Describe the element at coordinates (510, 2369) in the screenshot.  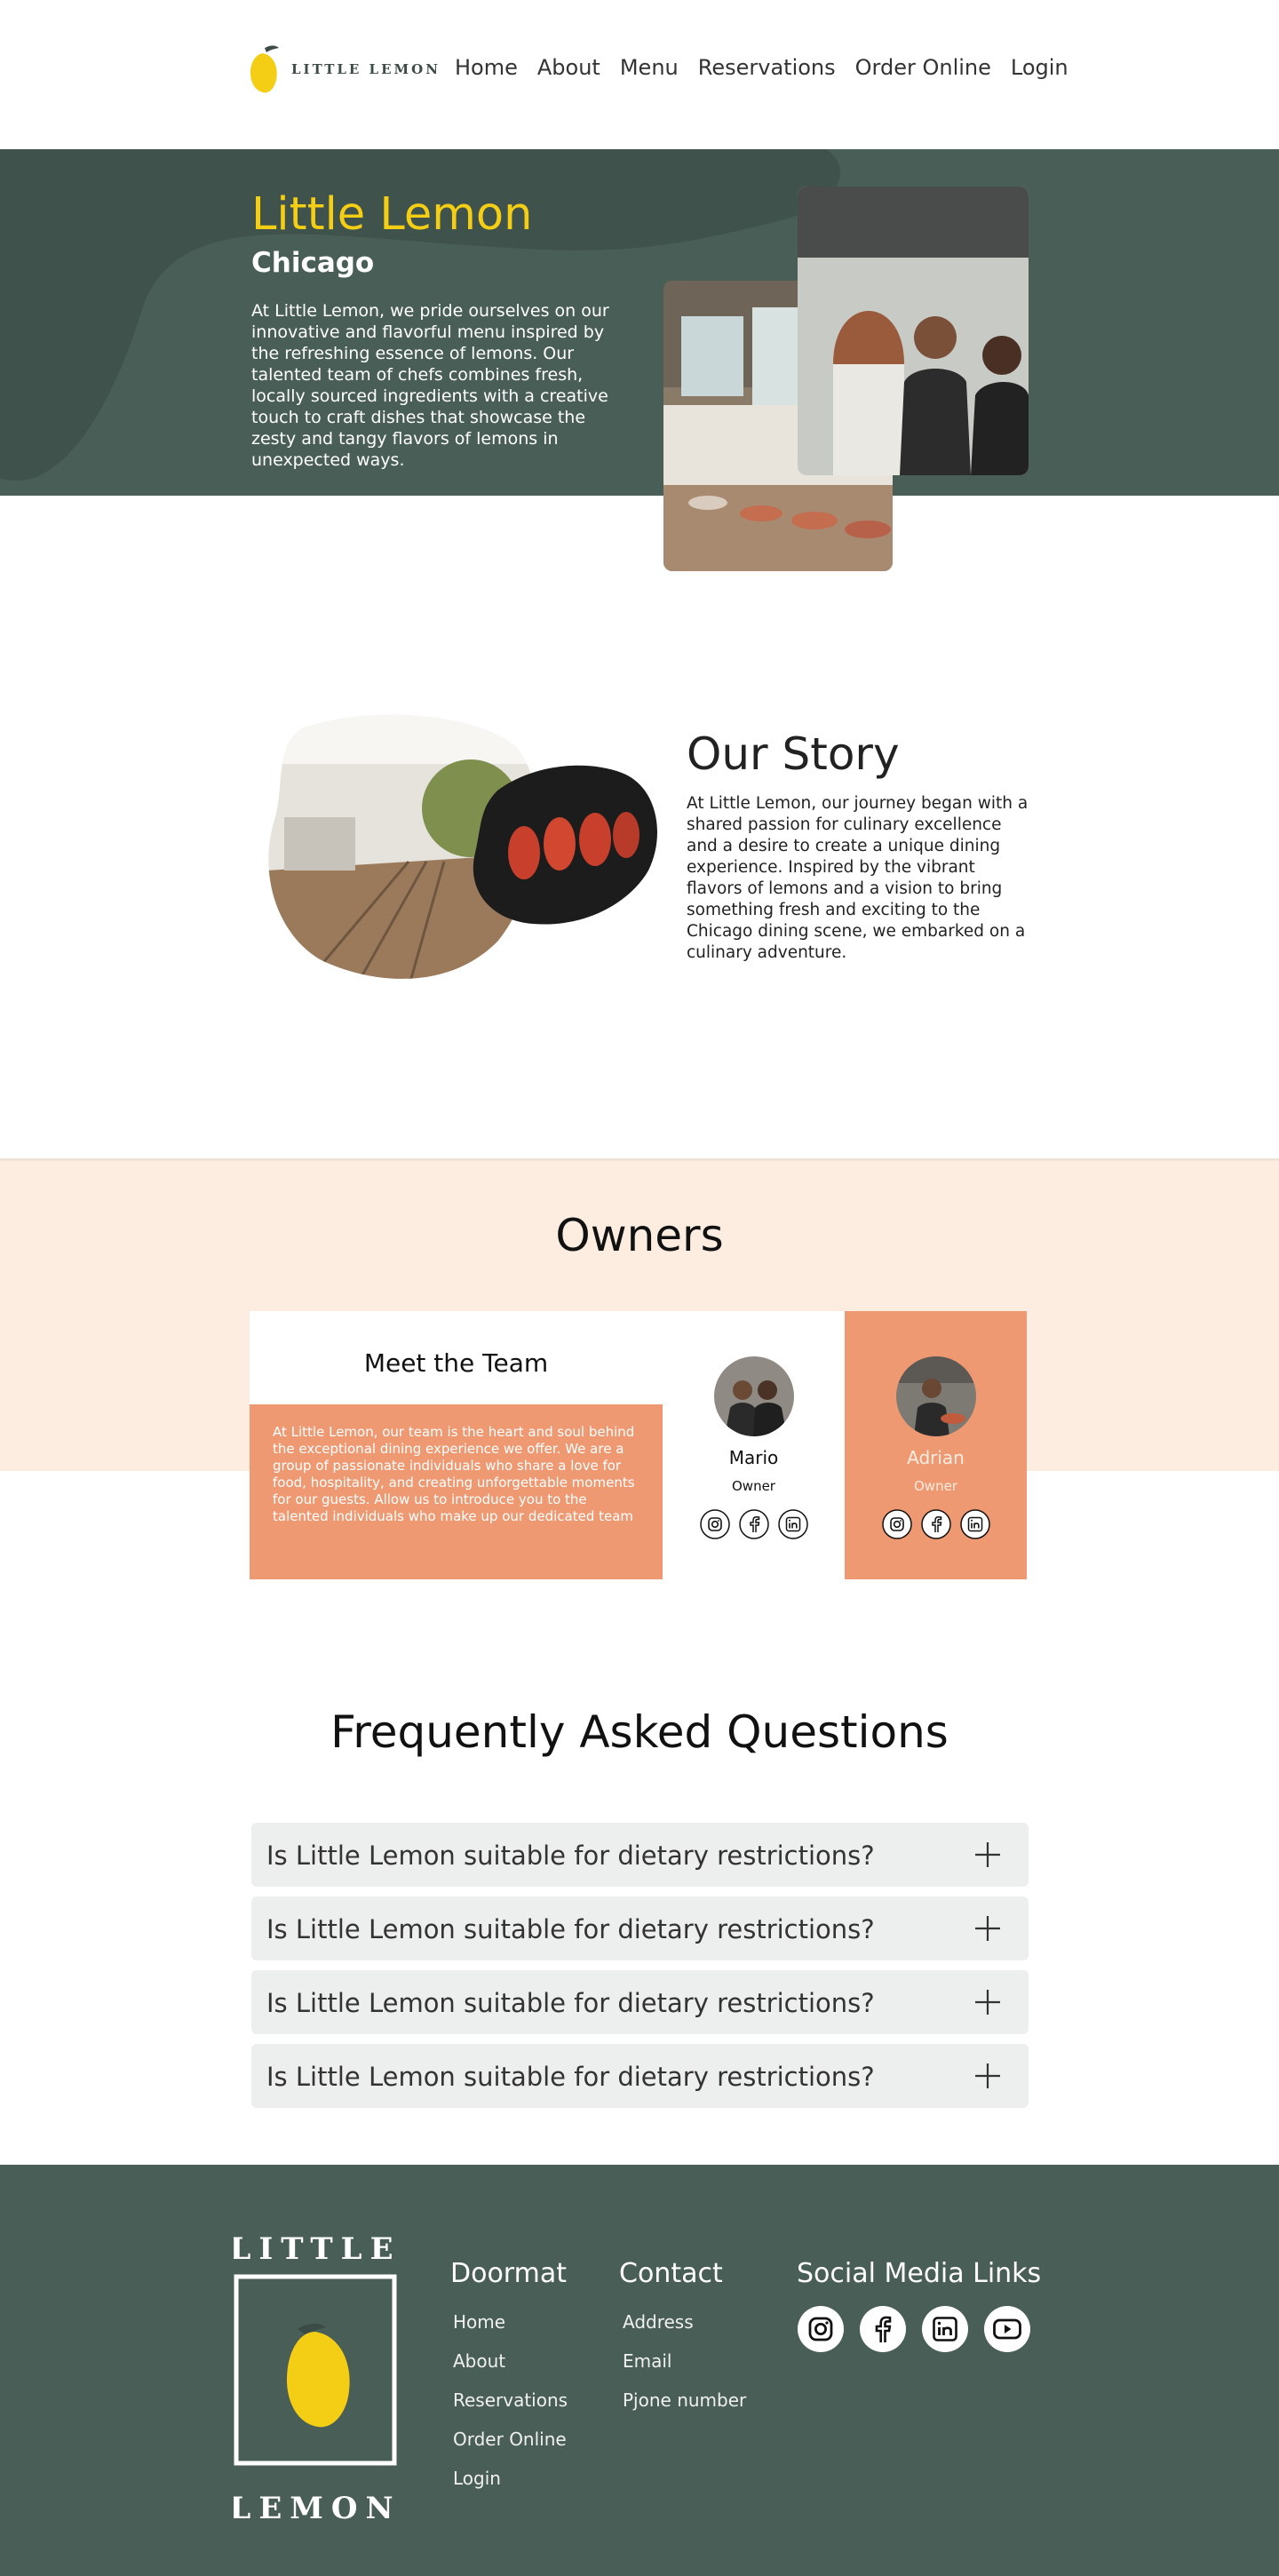
I see `footer-link-about: About` at that location.